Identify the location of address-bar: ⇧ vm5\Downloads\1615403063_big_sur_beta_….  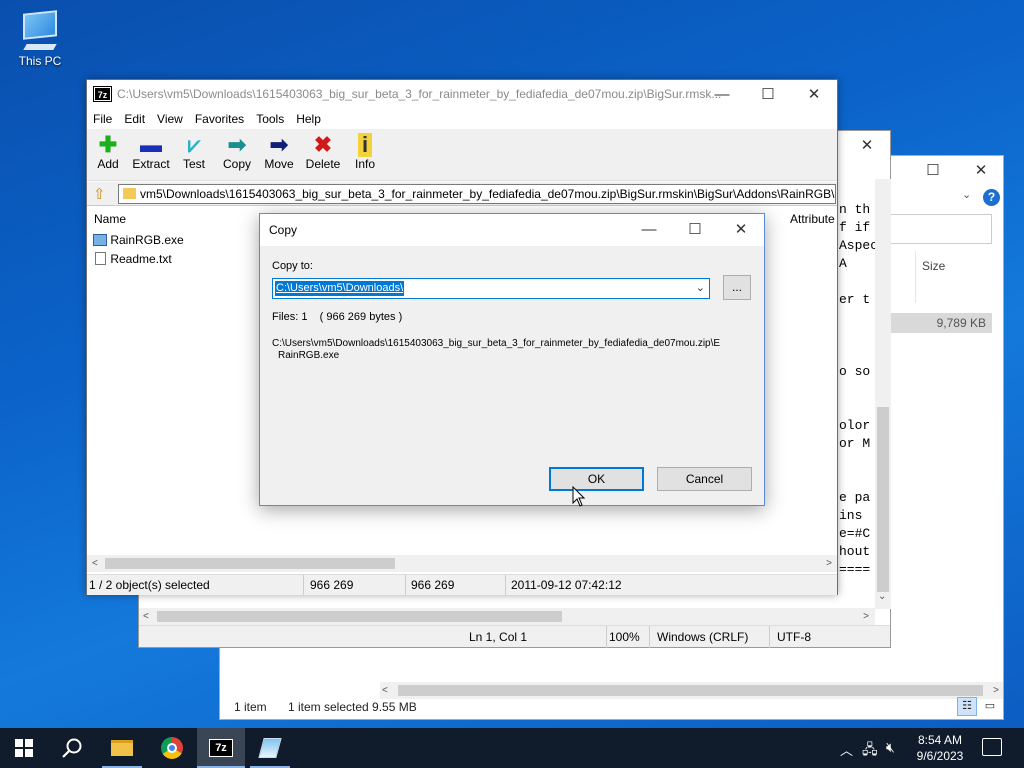
(462, 194).